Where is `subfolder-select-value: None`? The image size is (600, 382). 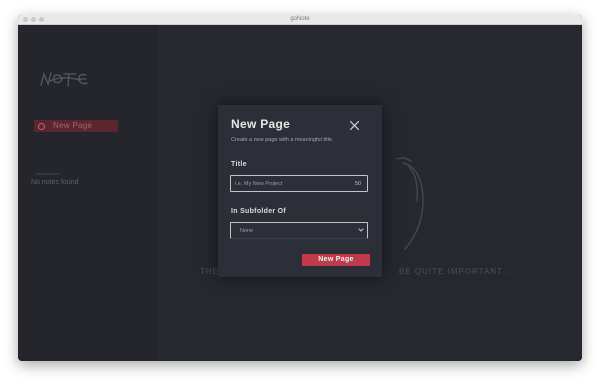 subfolder-select-value: None is located at coordinates (247, 231).